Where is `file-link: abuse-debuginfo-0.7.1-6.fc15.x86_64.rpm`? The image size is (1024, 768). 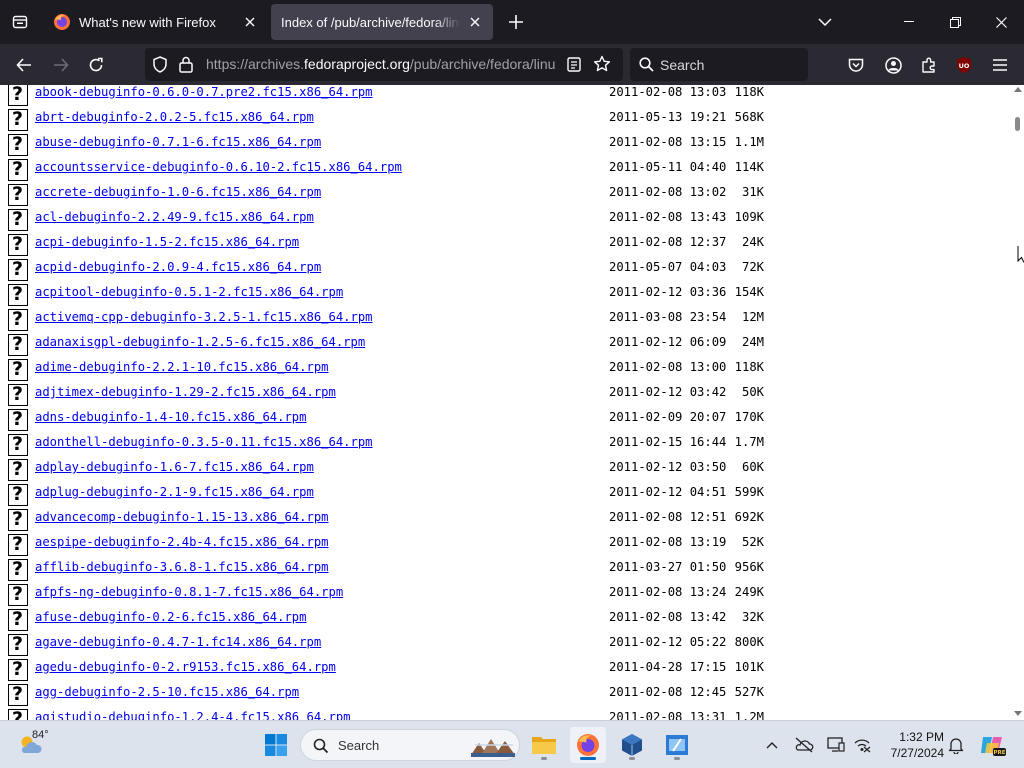
file-link: abuse-debuginfo-0.7.1-6.fc15.x86_64.rpm is located at coordinates (178, 142).